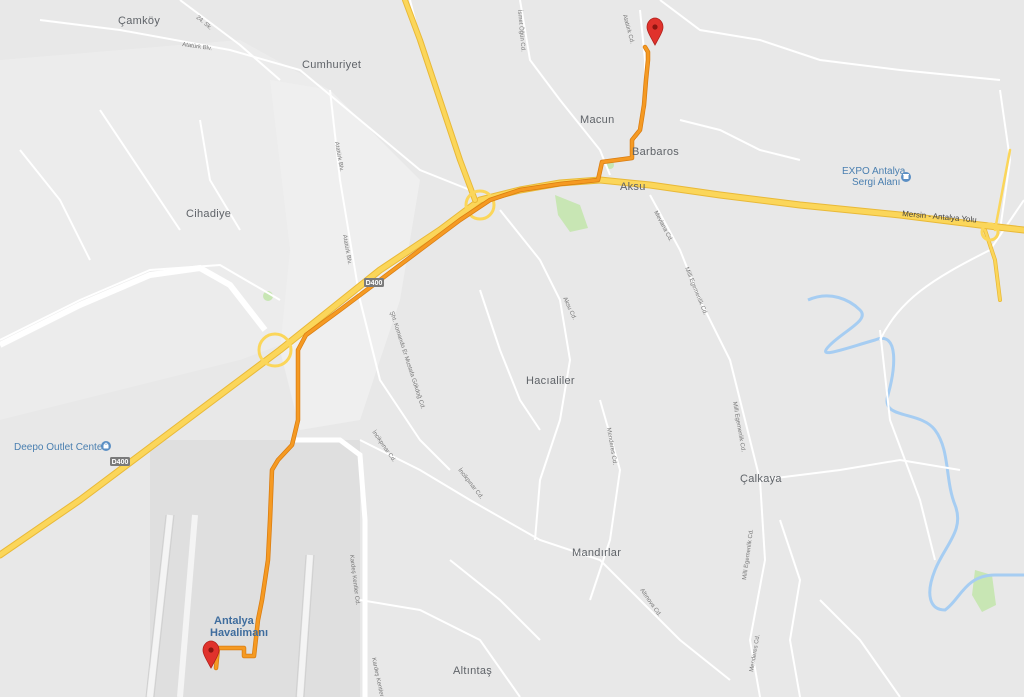 This screenshot has height=697, width=1024. I want to click on poi-deepo: Deepo Outlet Center, so click(62, 447).